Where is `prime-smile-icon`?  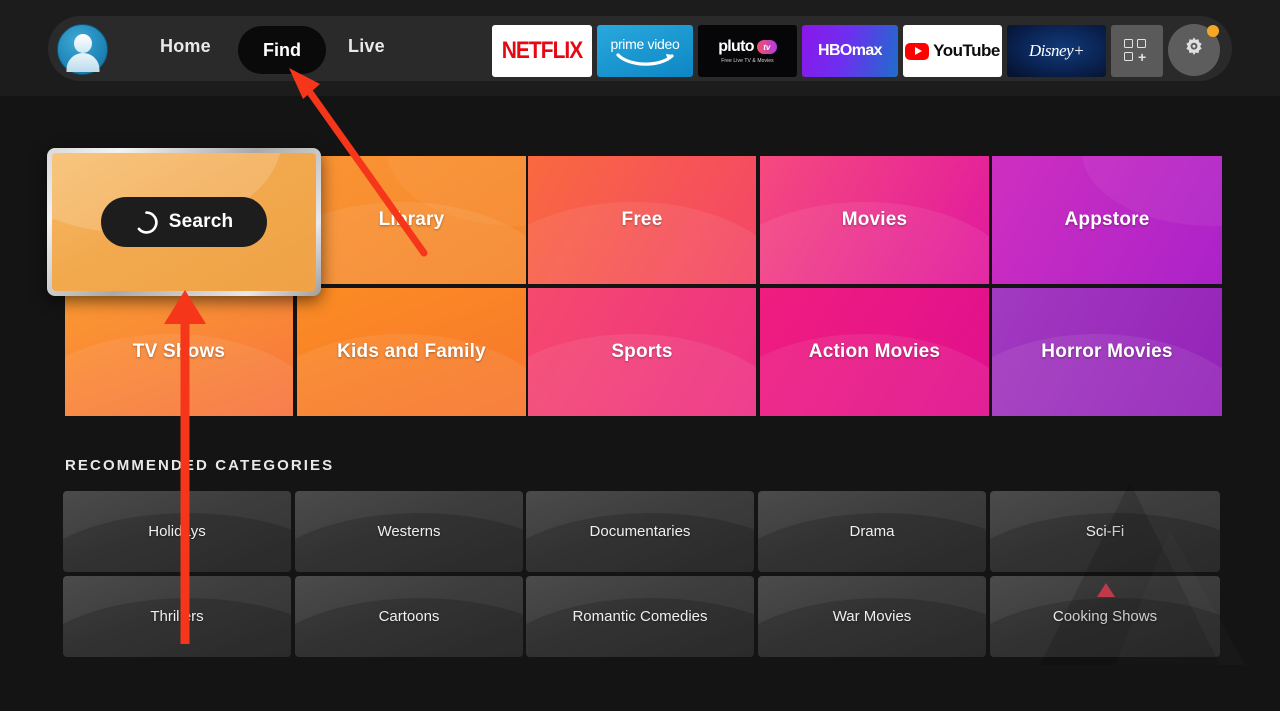 prime-smile-icon is located at coordinates (645, 59).